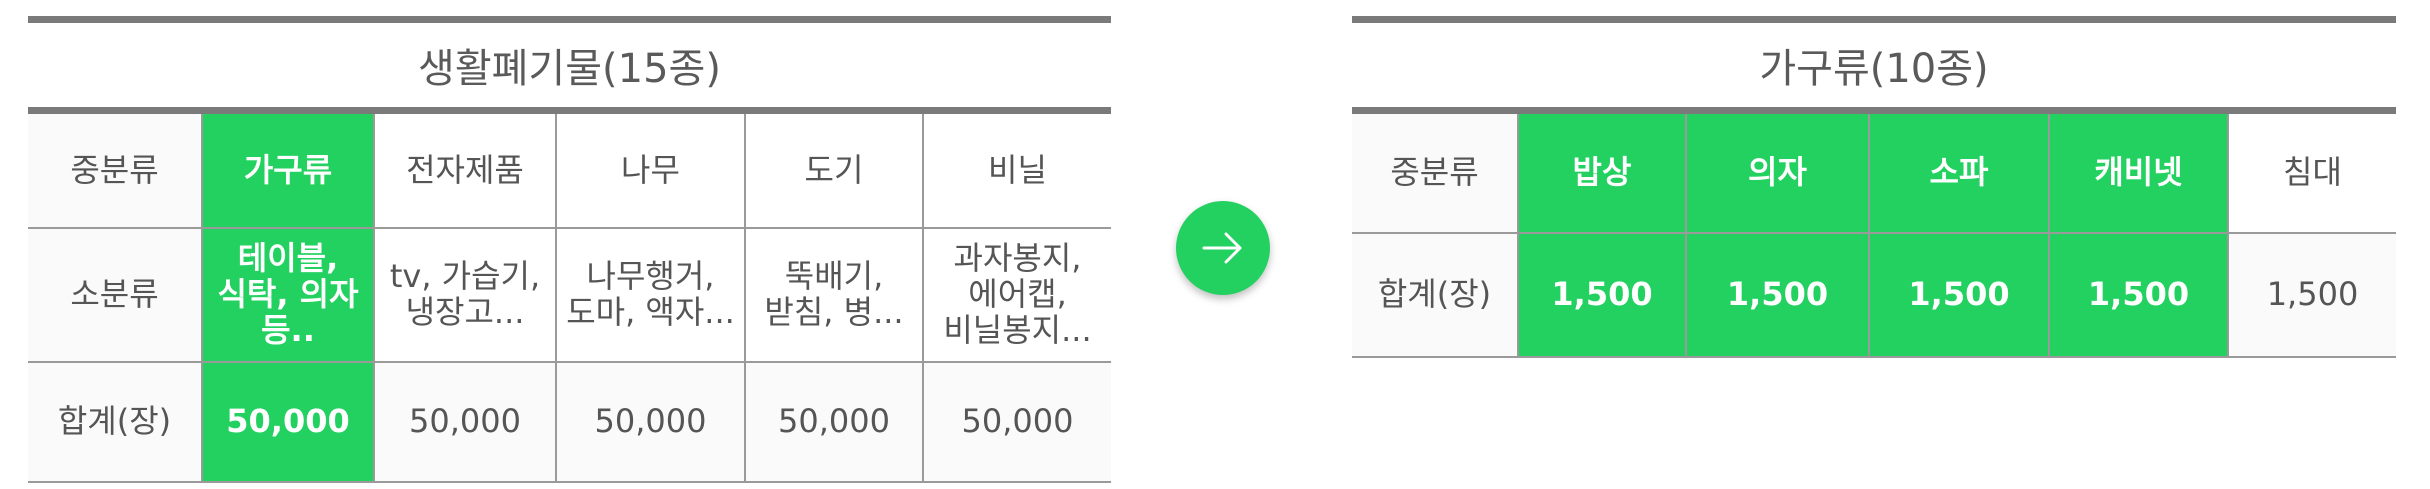  Describe the element at coordinates (465, 422) in the screenshot. I see `total-cell-electronics: 50,000` at that location.